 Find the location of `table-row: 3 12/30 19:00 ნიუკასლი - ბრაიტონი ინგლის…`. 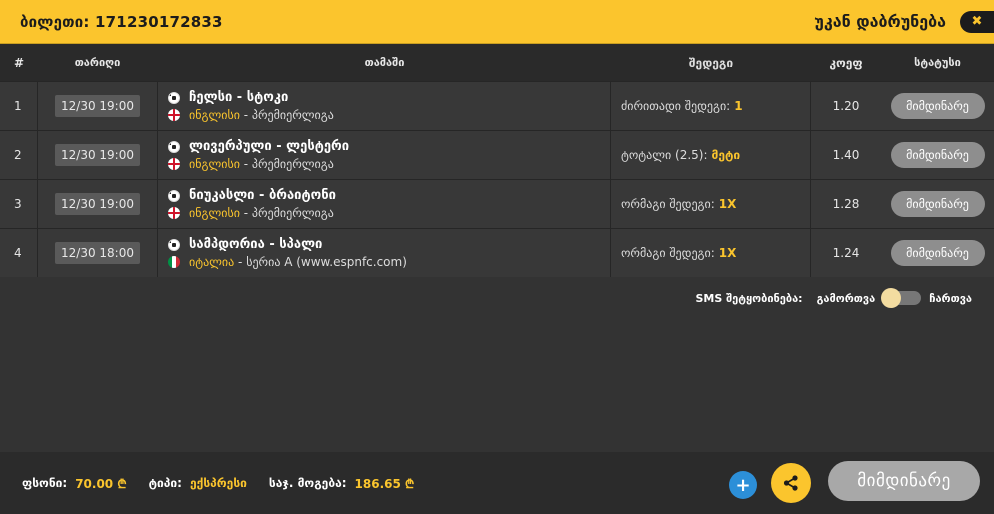

table-row: 3 12/30 19:00 ნიუკასლი - ბრაიტონი ინგლის… is located at coordinates (497, 203).